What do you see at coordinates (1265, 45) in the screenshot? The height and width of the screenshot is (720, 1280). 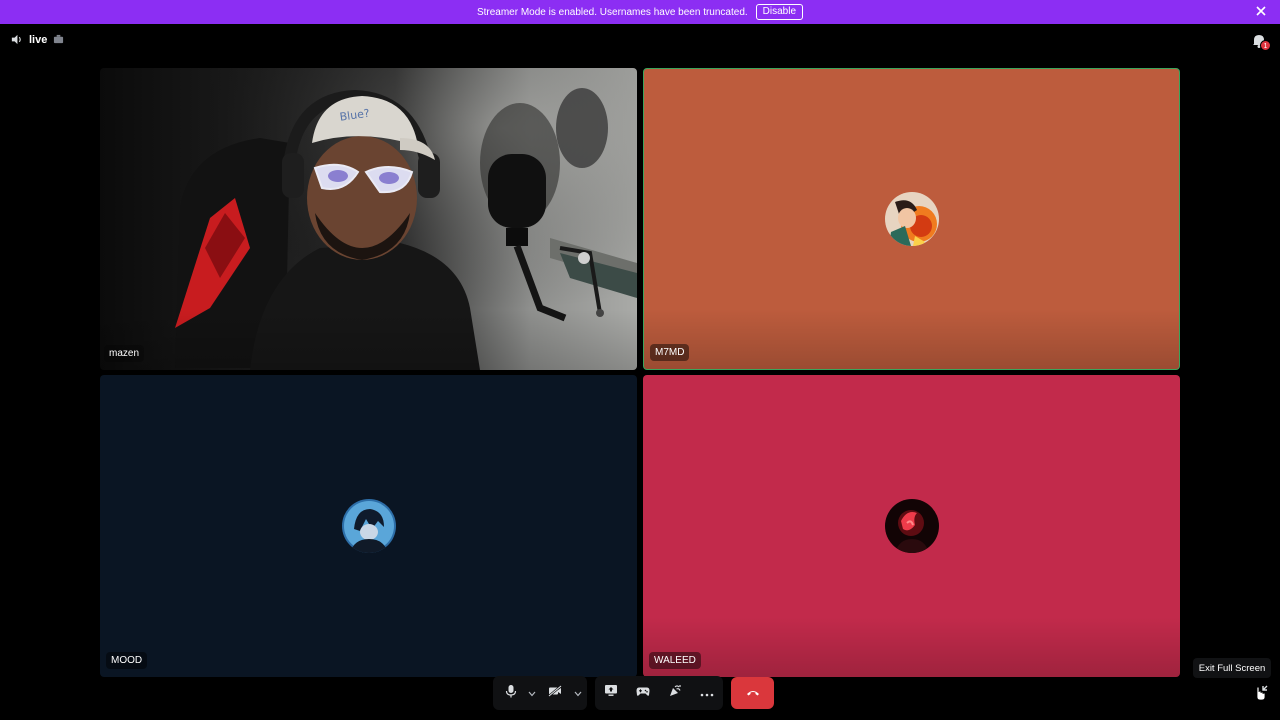 I see `inbox-badge: 1` at bounding box center [1265, 45].